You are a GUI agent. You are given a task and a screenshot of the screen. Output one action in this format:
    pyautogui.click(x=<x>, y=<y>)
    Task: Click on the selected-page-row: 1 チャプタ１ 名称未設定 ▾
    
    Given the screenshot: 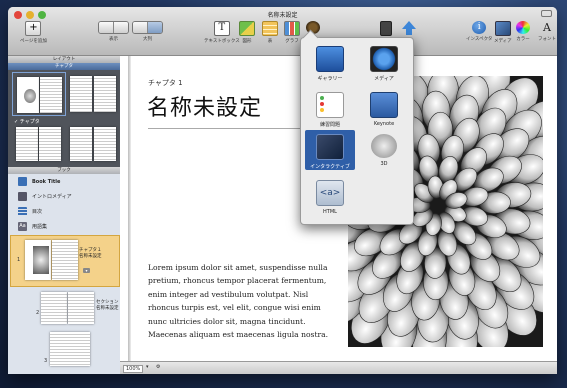 What is the action you would take?
    pyautogui.click(x=65, y=261)
    